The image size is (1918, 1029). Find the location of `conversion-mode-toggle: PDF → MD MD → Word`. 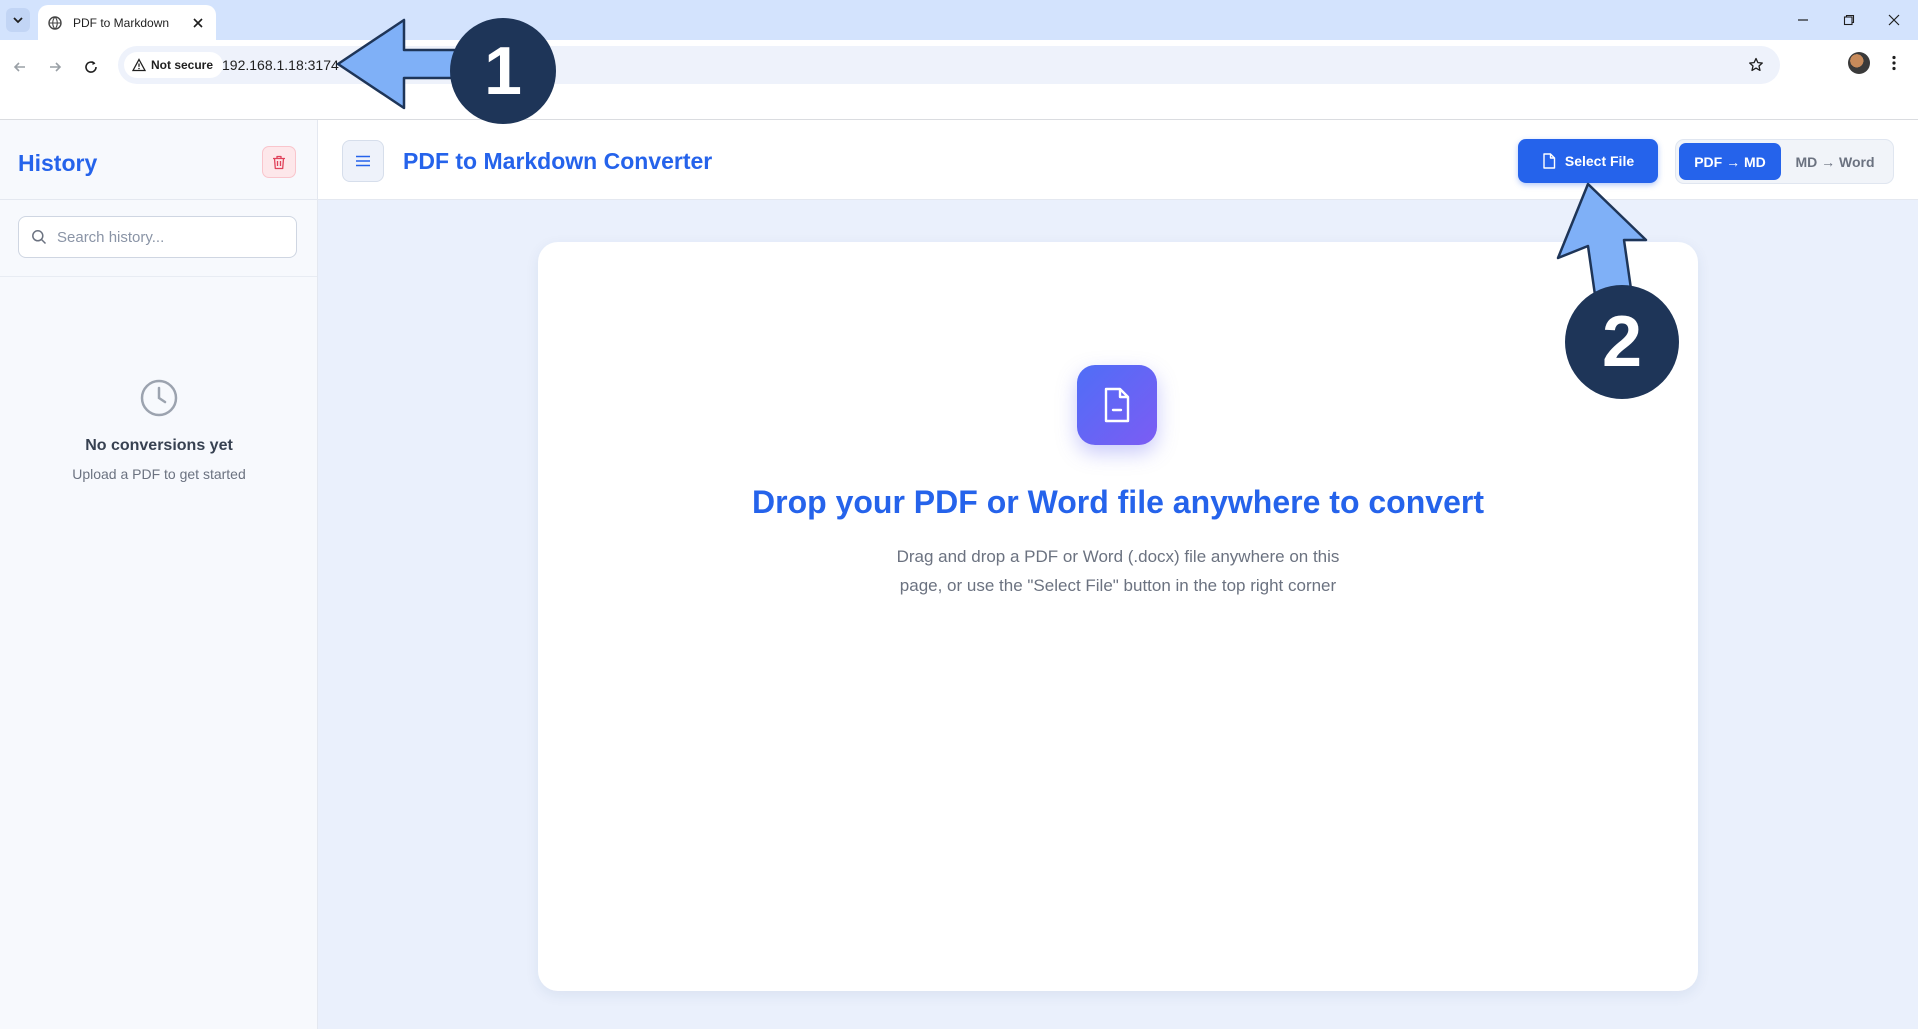

conversion-mode-toggle: PDF → MD MD → Word is located at coordinates (1784, 161).